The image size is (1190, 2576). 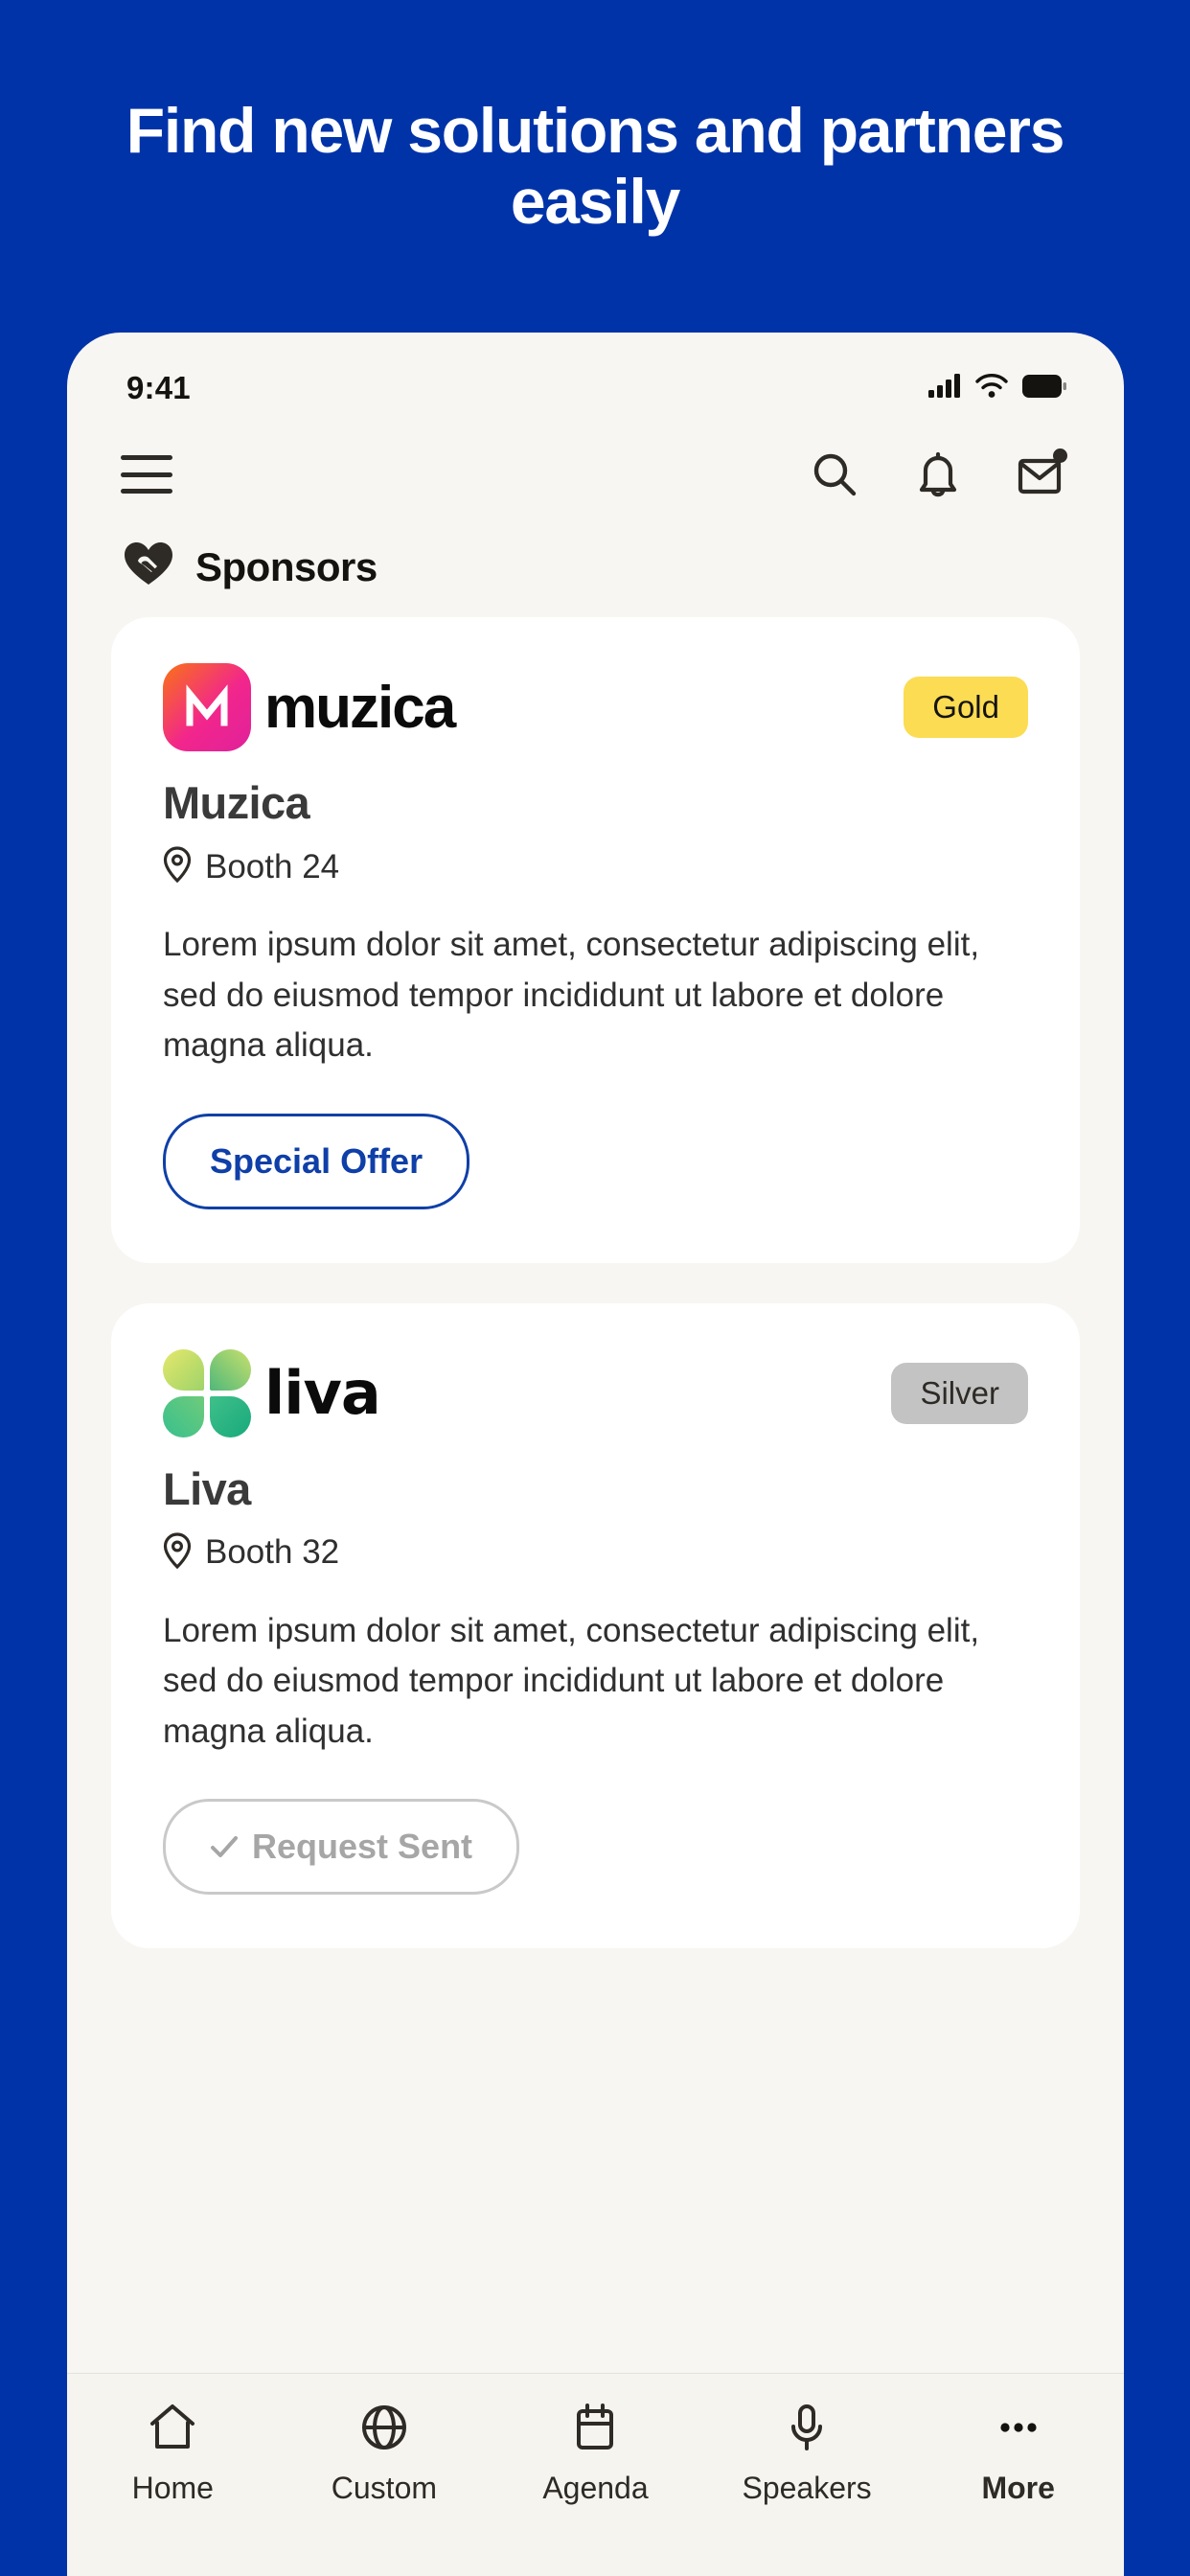 I want to click on liva-petal-bottom-left, so click(x=183, y=1416).